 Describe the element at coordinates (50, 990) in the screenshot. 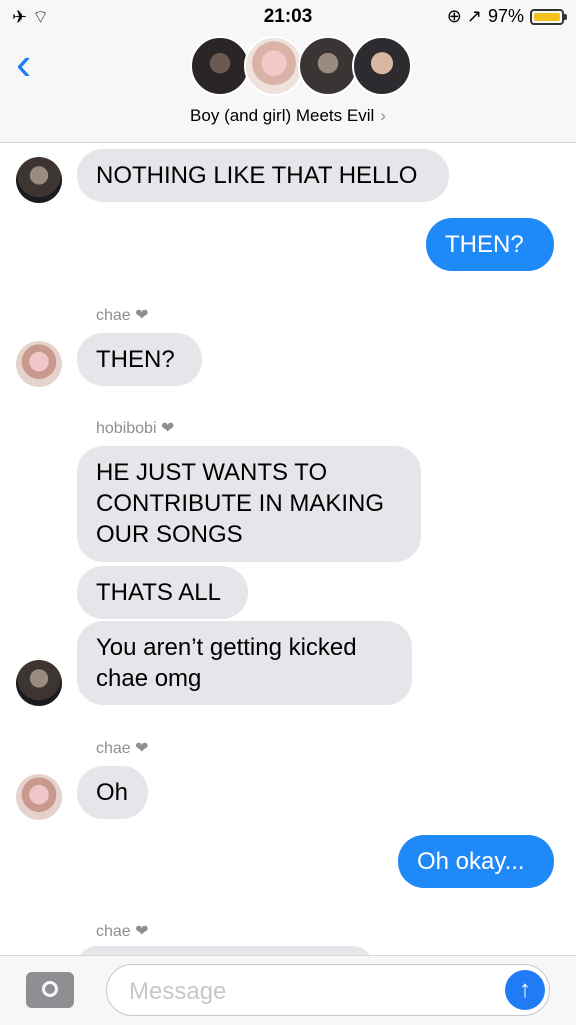

I see `camera-icon` at that location.